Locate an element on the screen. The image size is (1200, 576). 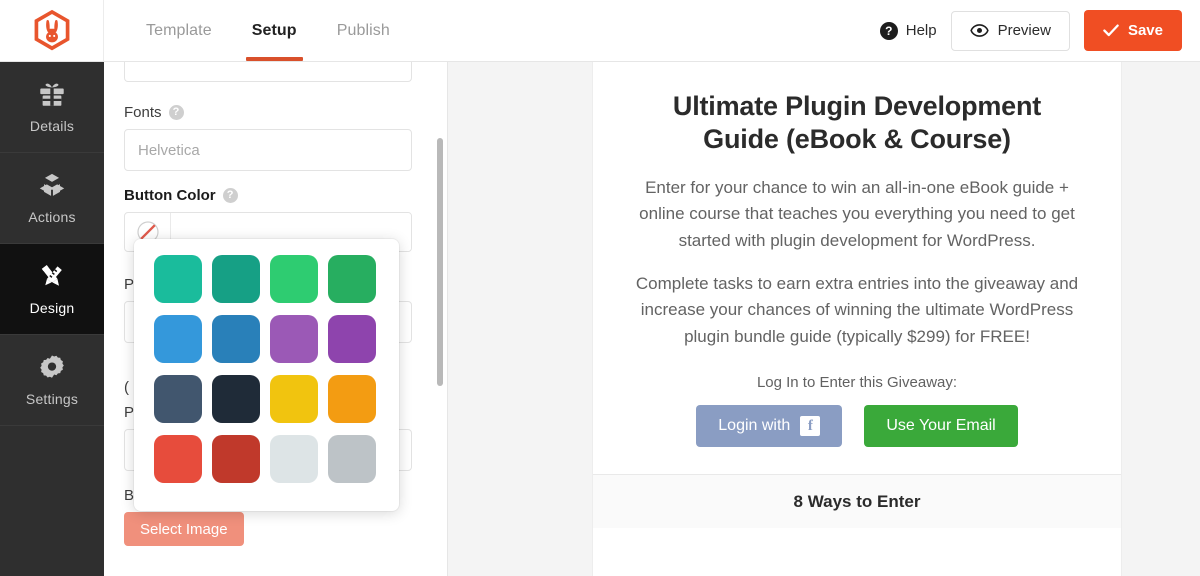
color-swatch-nephritis is located at coordinates (352, 279).